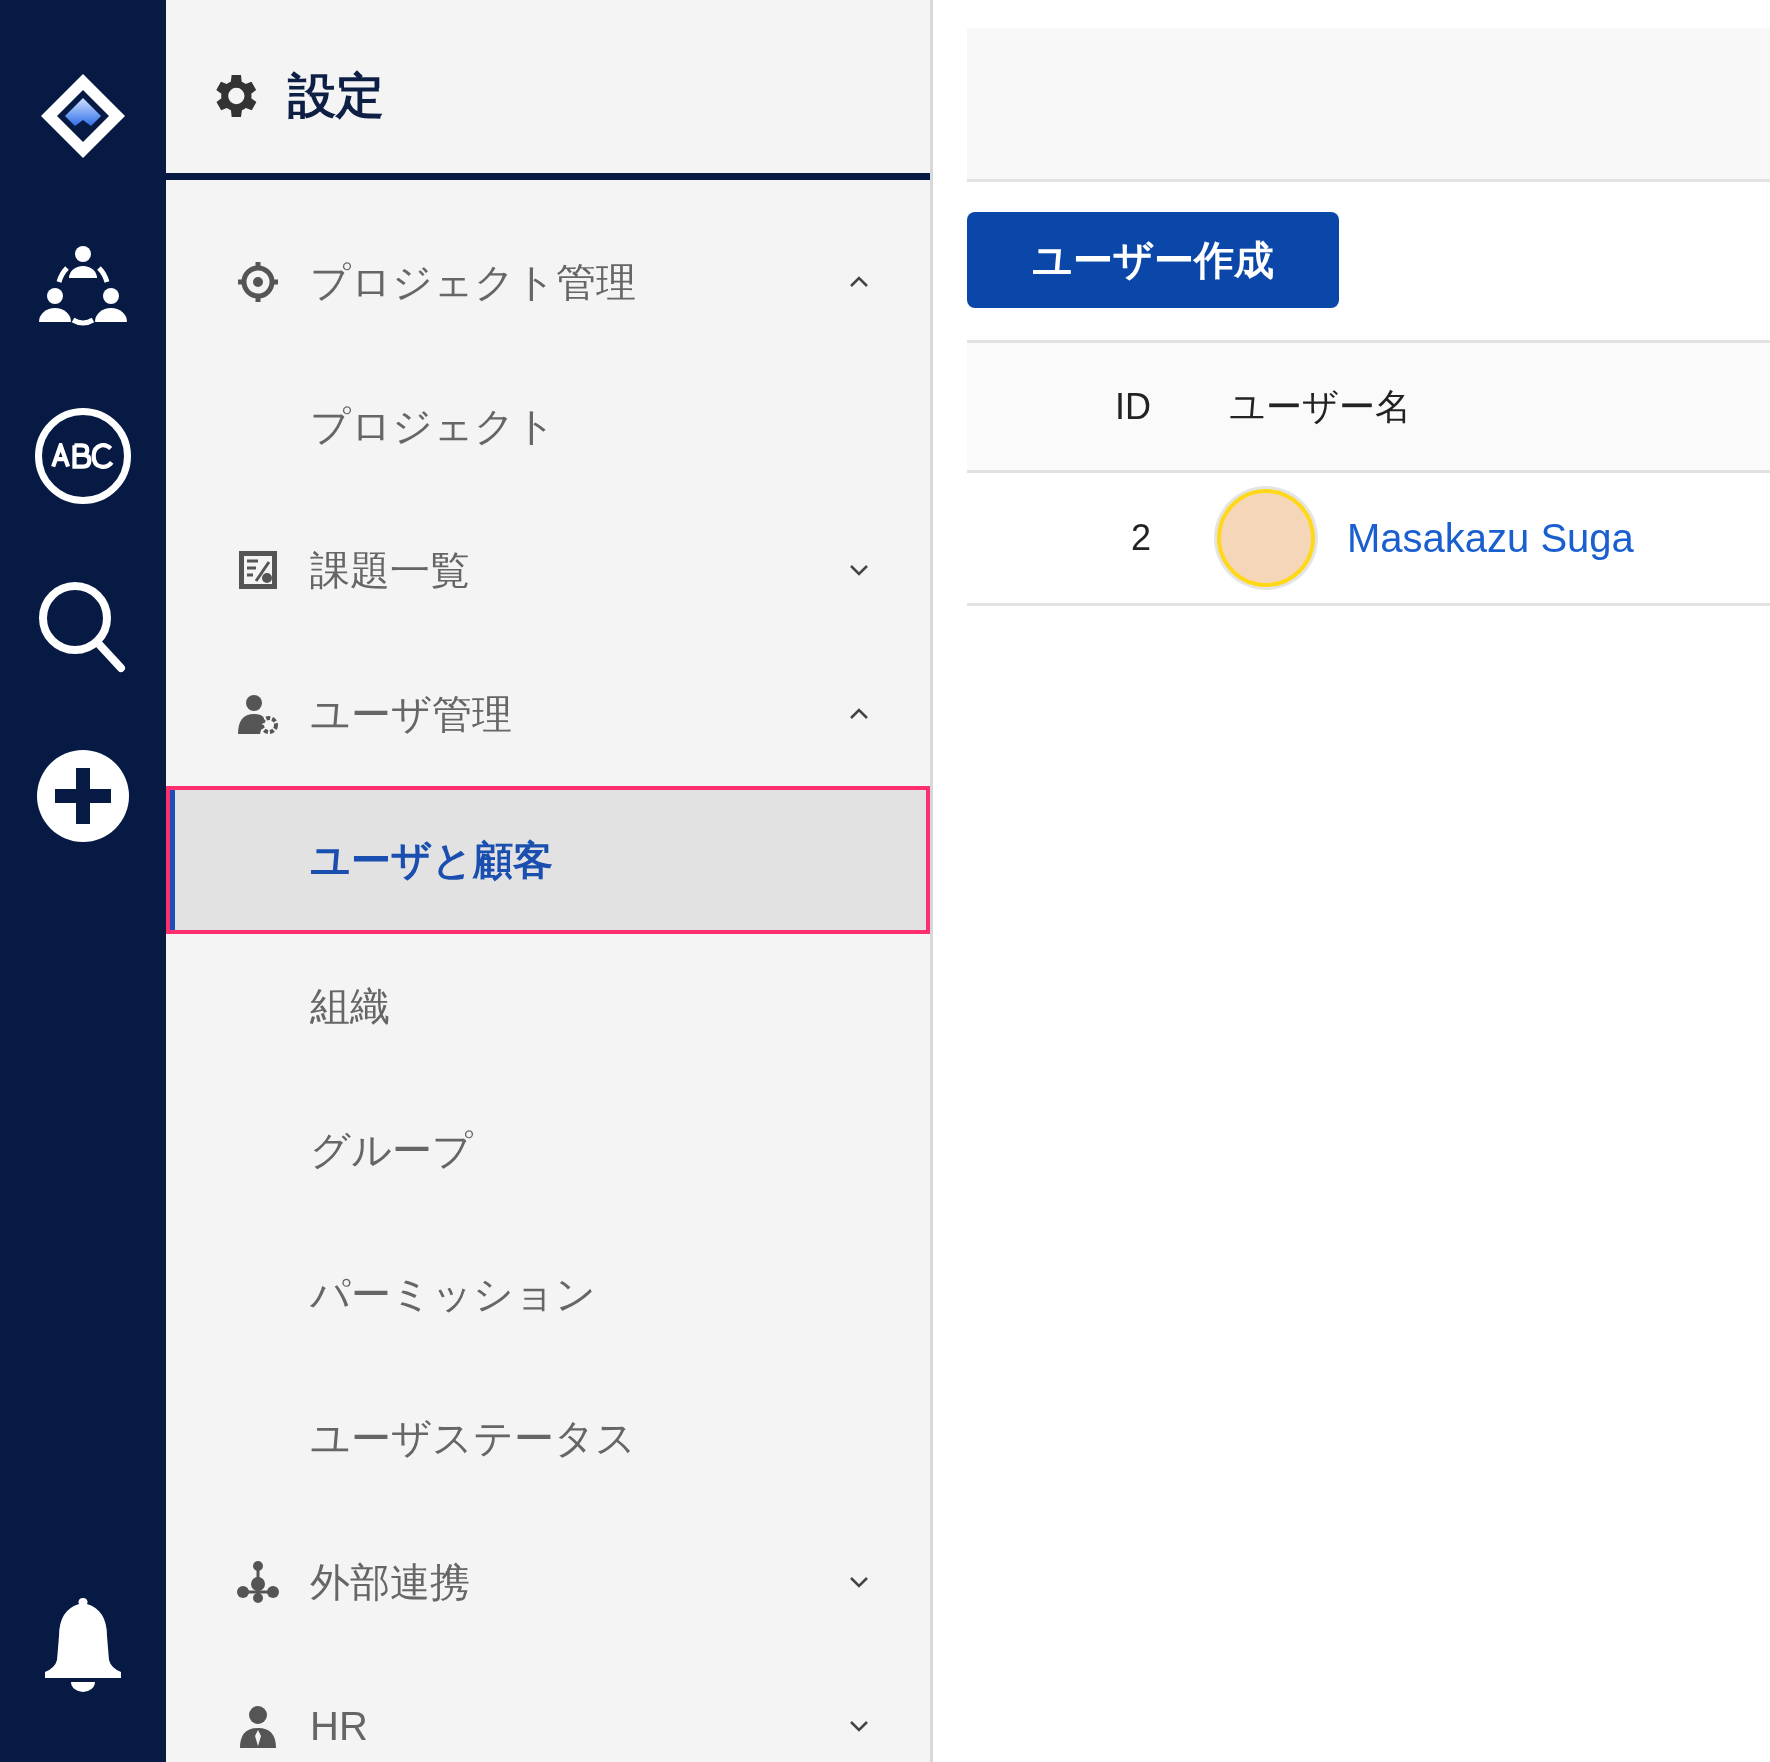 Image resolution: width=1770 pixels, height=1762 pixels. I want to click on menu-group-label: ユーザ管理, so click(411, 714).